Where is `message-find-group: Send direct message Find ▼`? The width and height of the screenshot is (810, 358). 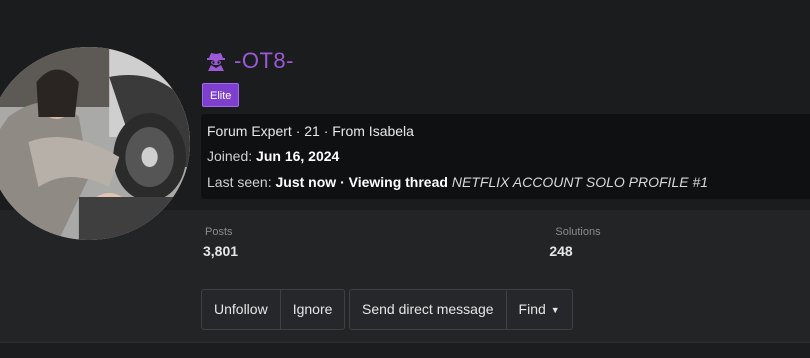 message-find-group: Send direct message Find ▼ is located at coordinates (461, 309).